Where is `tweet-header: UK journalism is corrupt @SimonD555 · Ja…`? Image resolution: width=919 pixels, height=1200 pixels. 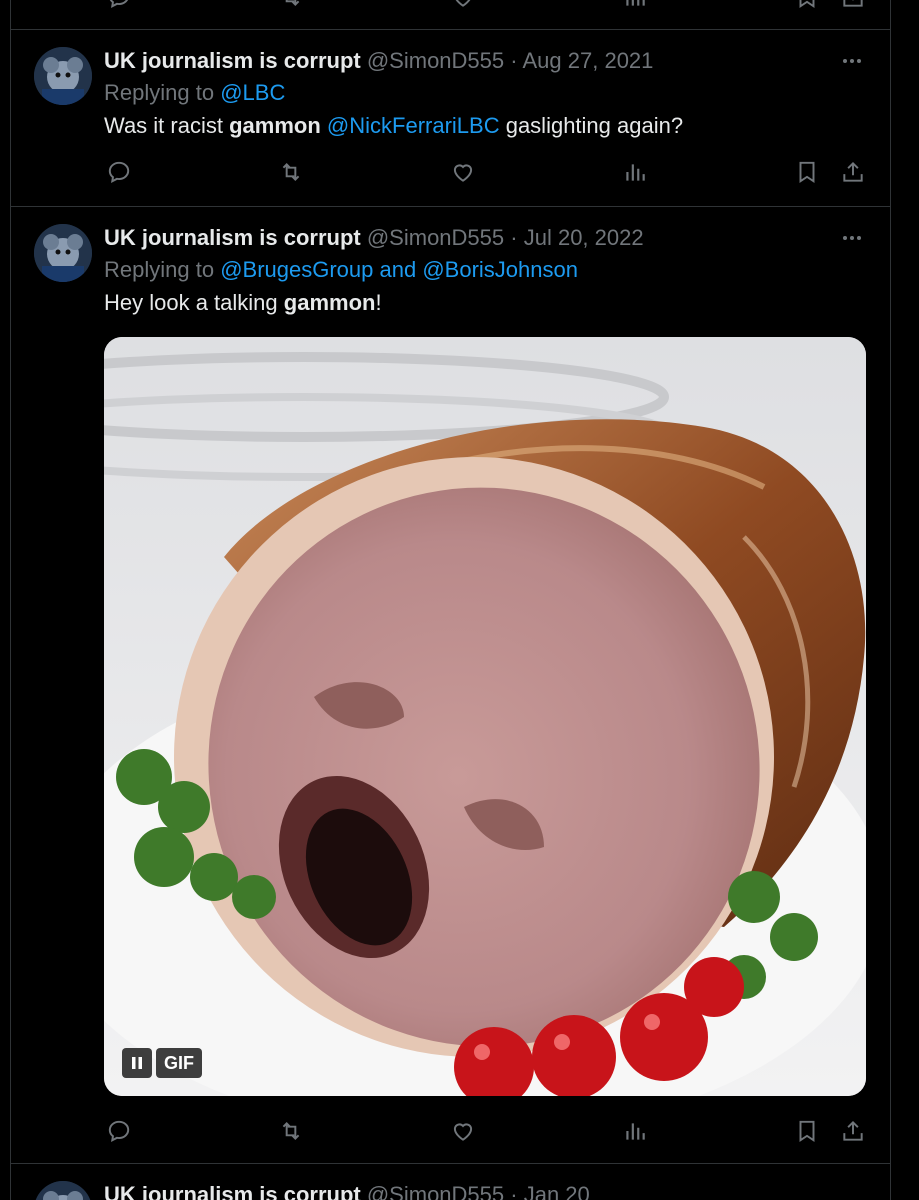
tweet-header: UK journalism is corrupt @SimonD555 · Ja… is located at coordinates (347, 1190).